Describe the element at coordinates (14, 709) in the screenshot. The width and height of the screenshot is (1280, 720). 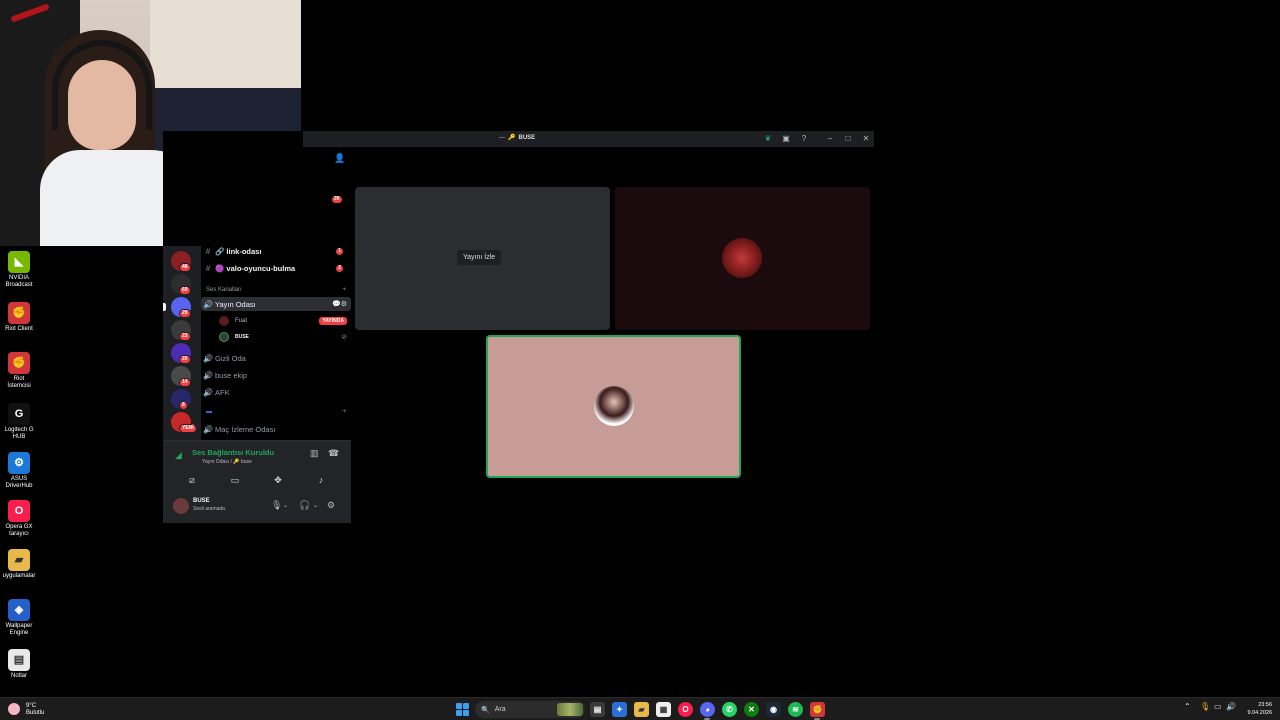
I see `weather-icon` at that location.